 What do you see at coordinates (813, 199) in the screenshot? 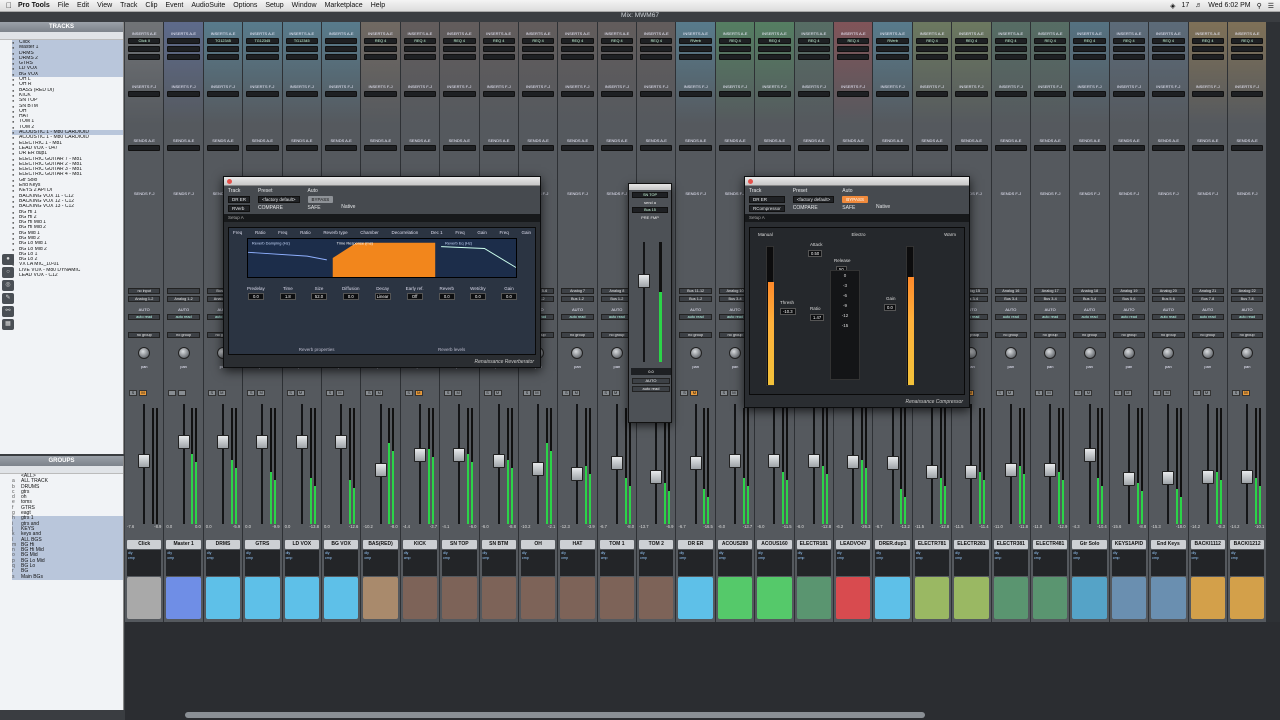
I see `preset-selector: <factory default>` at bounding box center [813, 199].